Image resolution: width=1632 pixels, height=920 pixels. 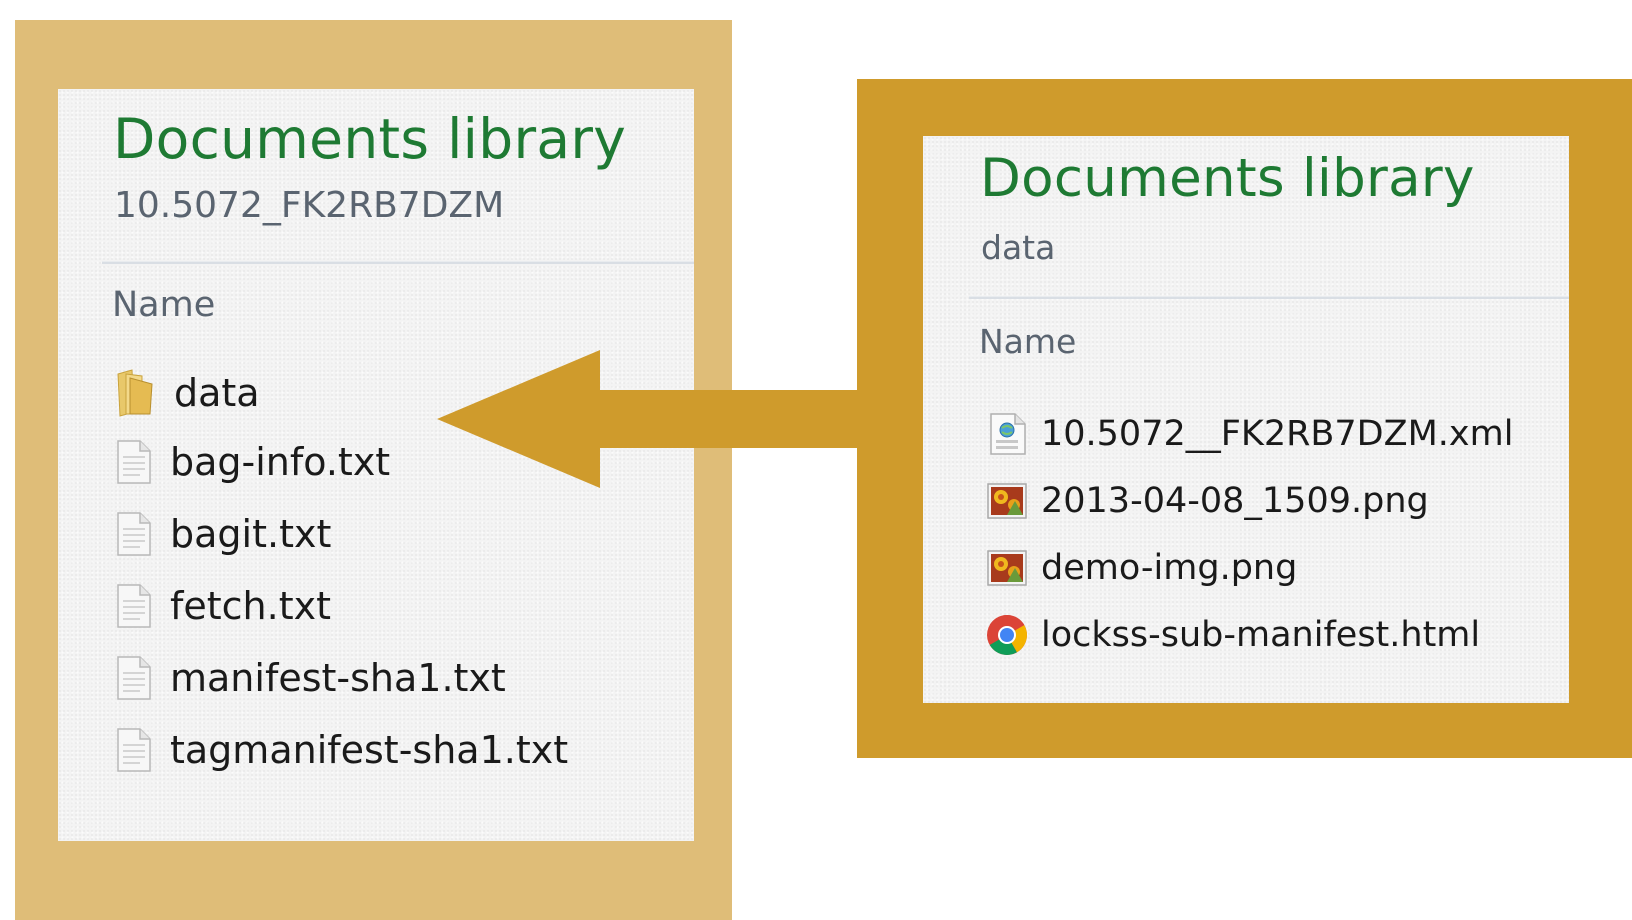 What do you see at coordinates (250, 606) in the screenshot?
I see `file-name: fetch.txt` at bounding box center [250, 606].